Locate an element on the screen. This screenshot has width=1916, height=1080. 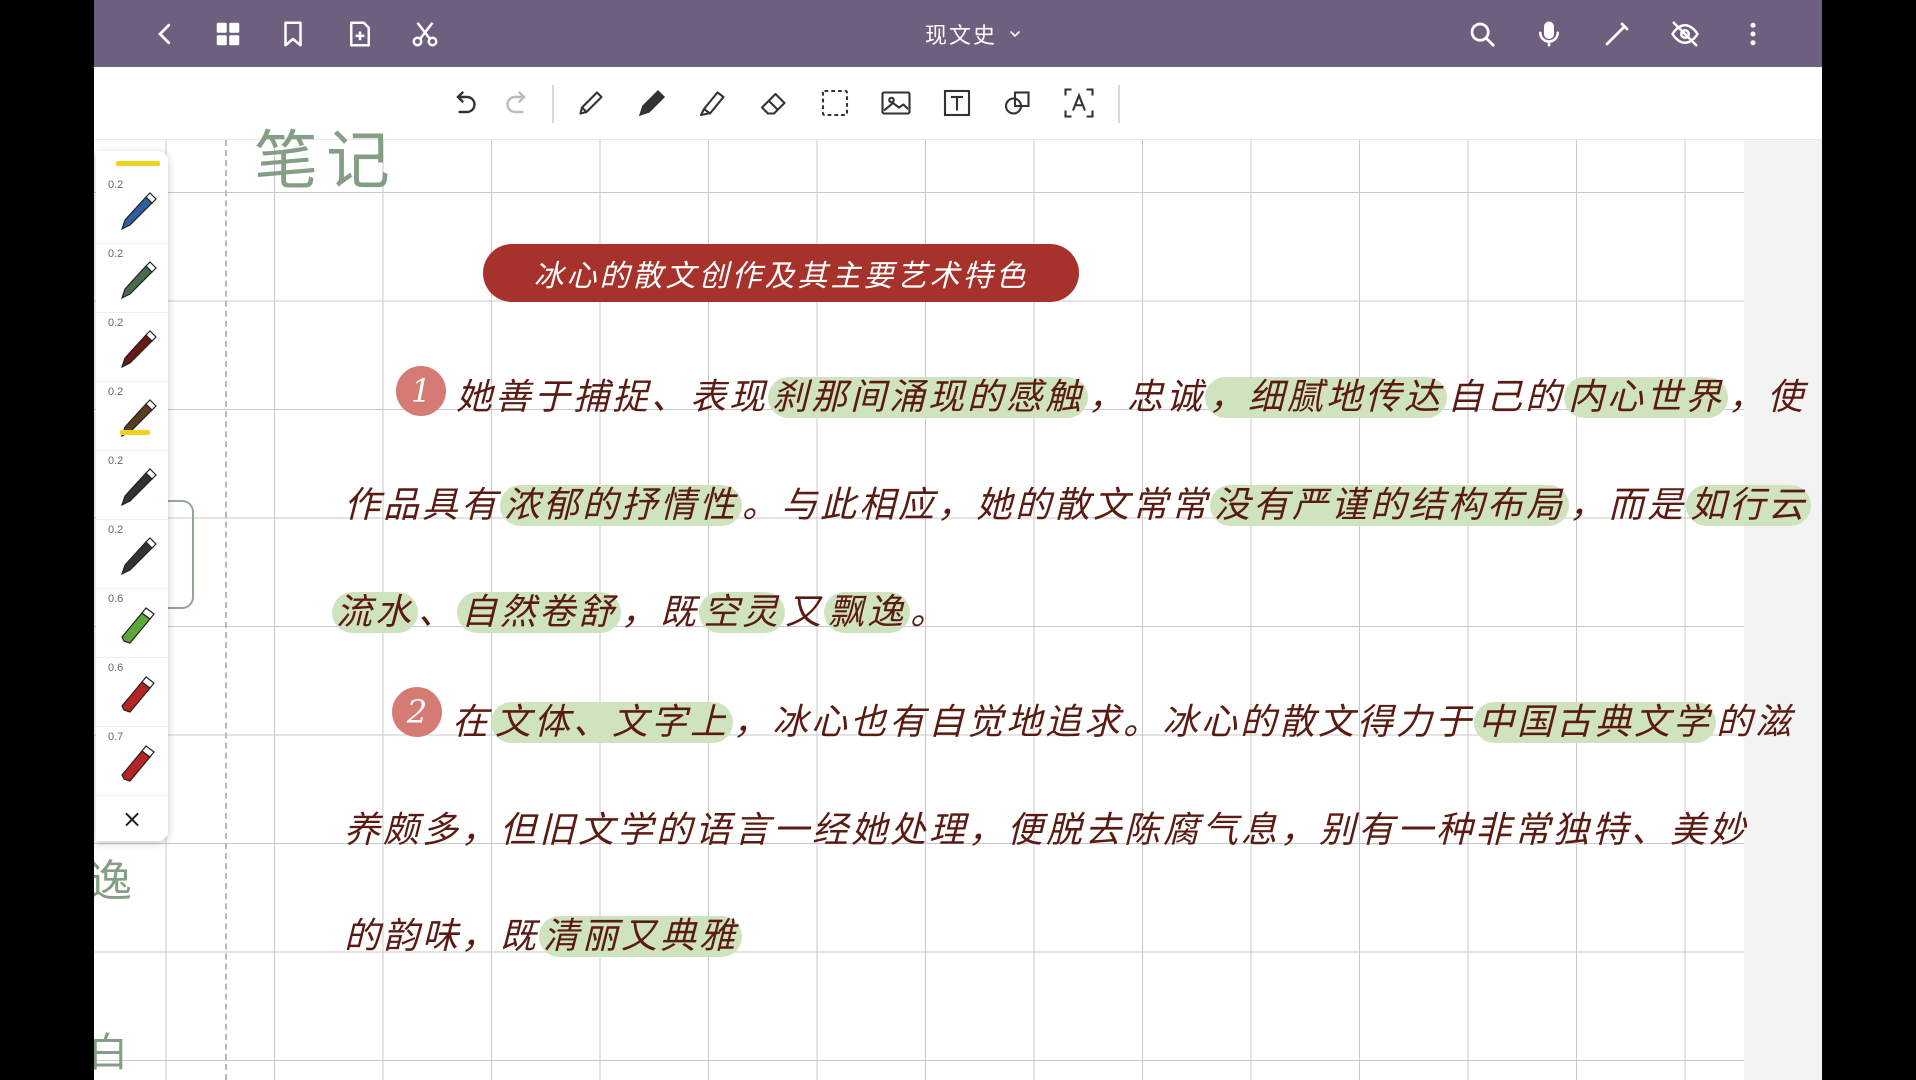
notebook-title: 现文史 is located at coordinates (960, 36).